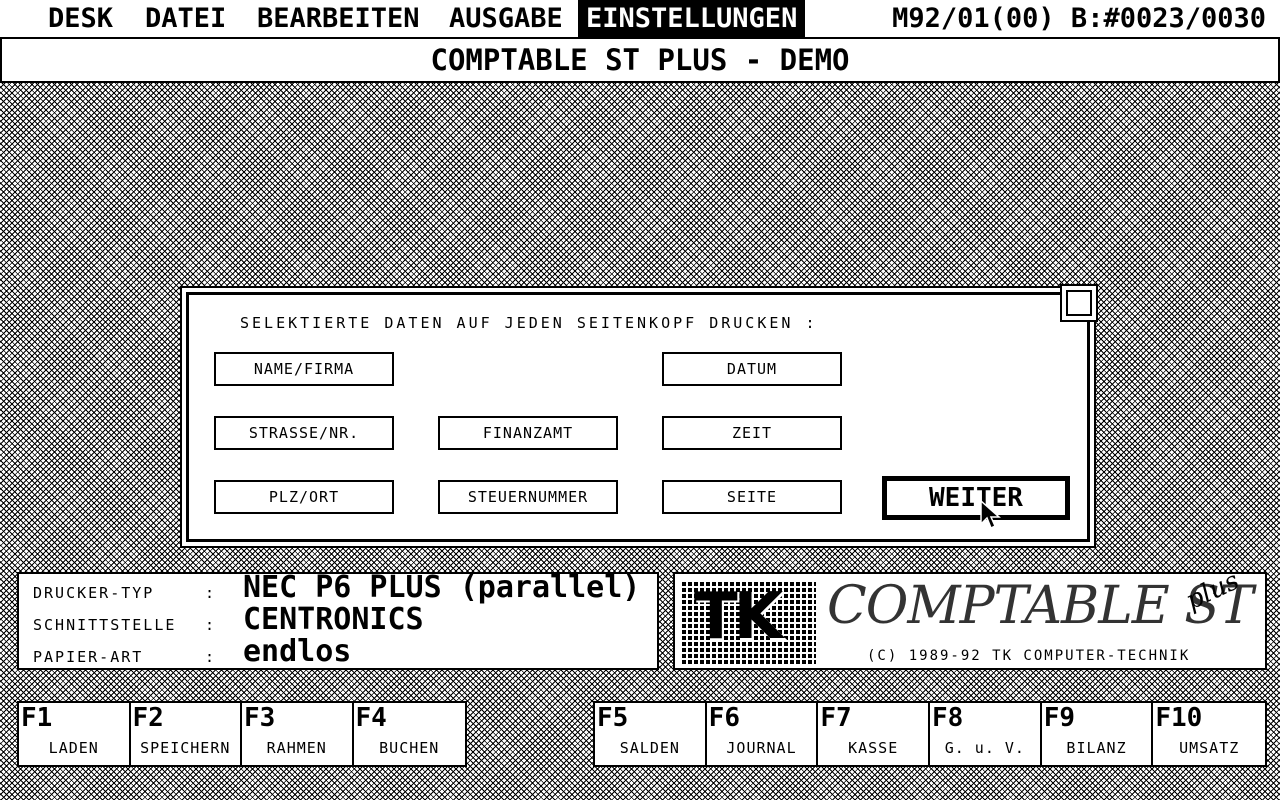  I want to click on menu-ausgabe: AUSGABE, so click(506, 18).